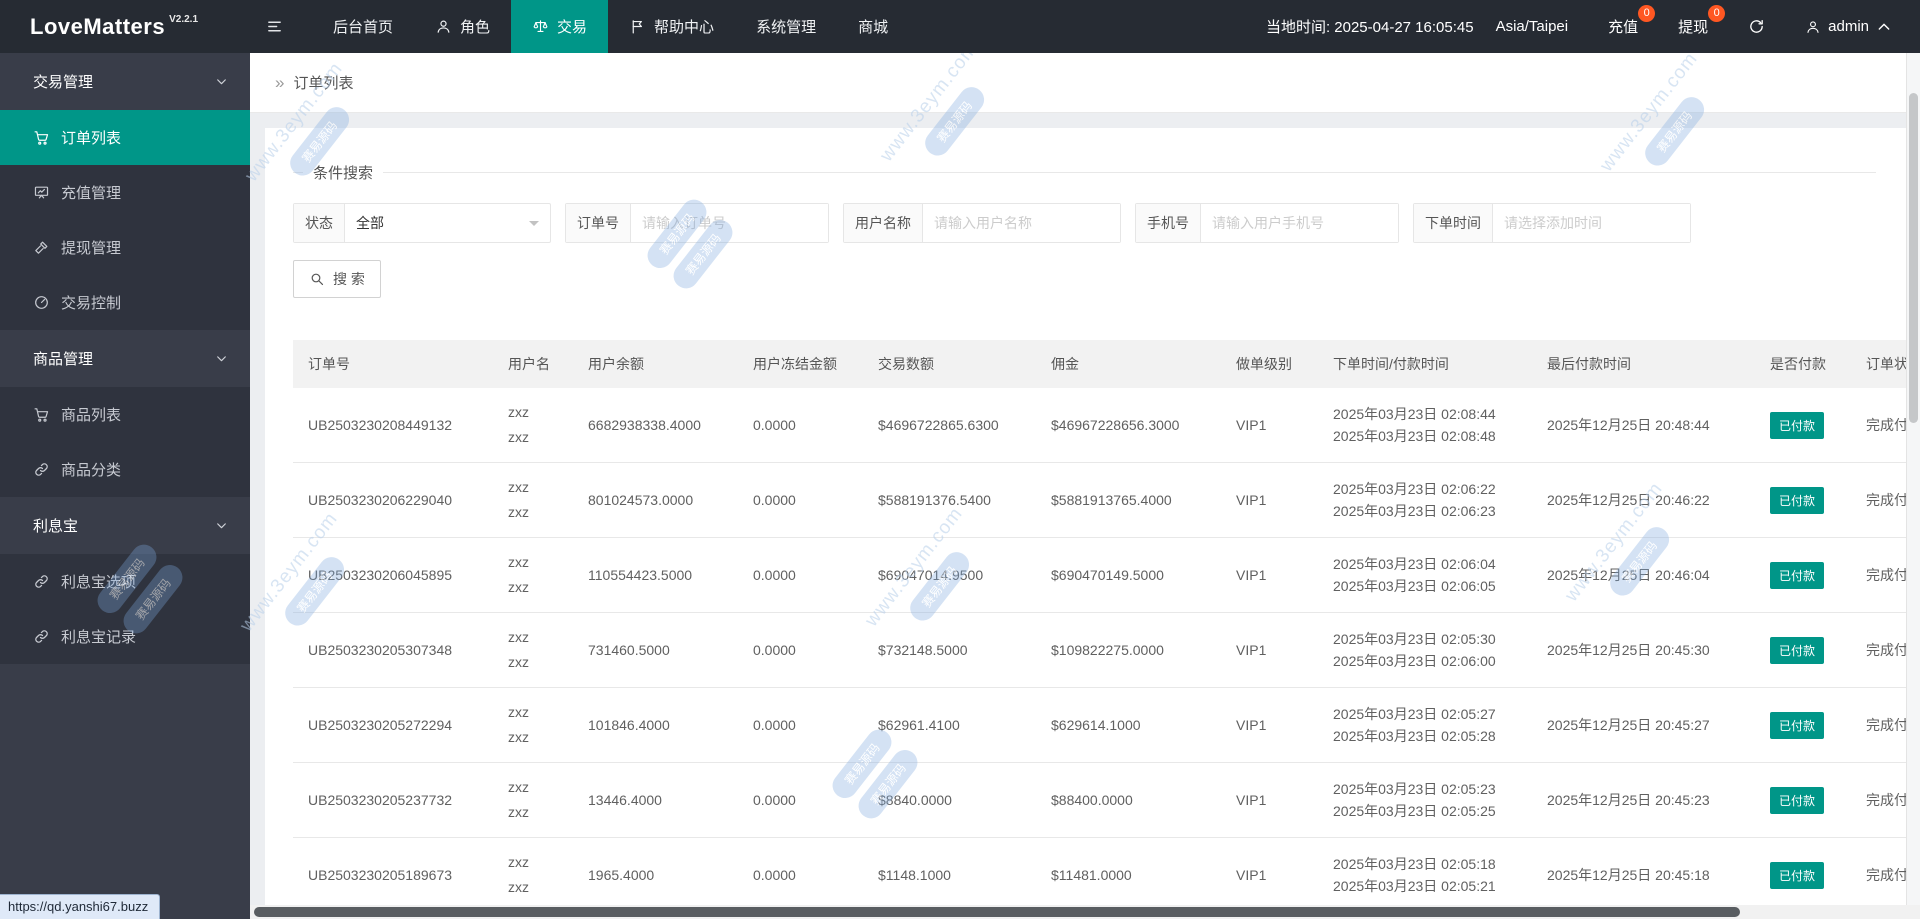 The height and width of the screenshot is (919, 1920). What do you see at coordinates (274, 26) in the screenshot?
I see `menu-toggle-icon` at bounding box center [274, 26].